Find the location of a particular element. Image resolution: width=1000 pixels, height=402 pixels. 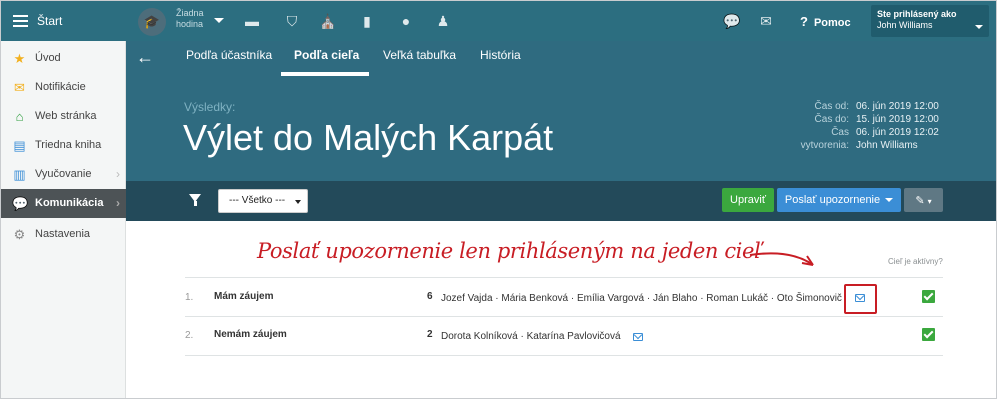

help-label: Pomoc is located at coordinates (832, 23).